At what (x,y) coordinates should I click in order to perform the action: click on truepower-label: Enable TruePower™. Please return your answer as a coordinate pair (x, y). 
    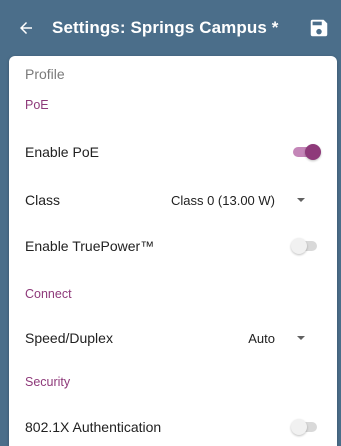
    Looking at the image, I should click on (90, 246).